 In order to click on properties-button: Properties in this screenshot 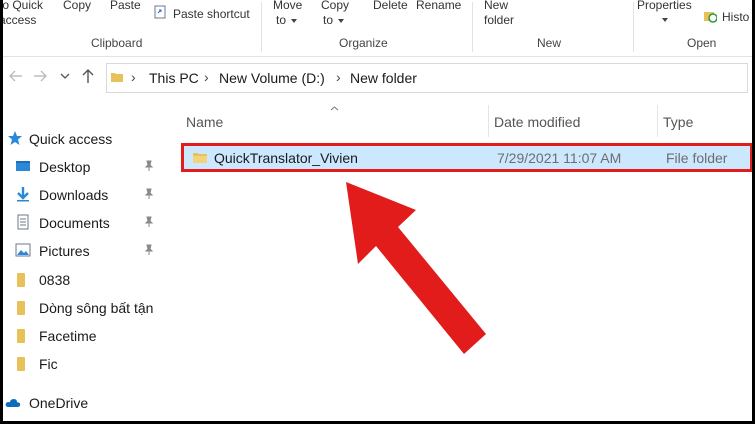, I will do `click(664, 6)`.